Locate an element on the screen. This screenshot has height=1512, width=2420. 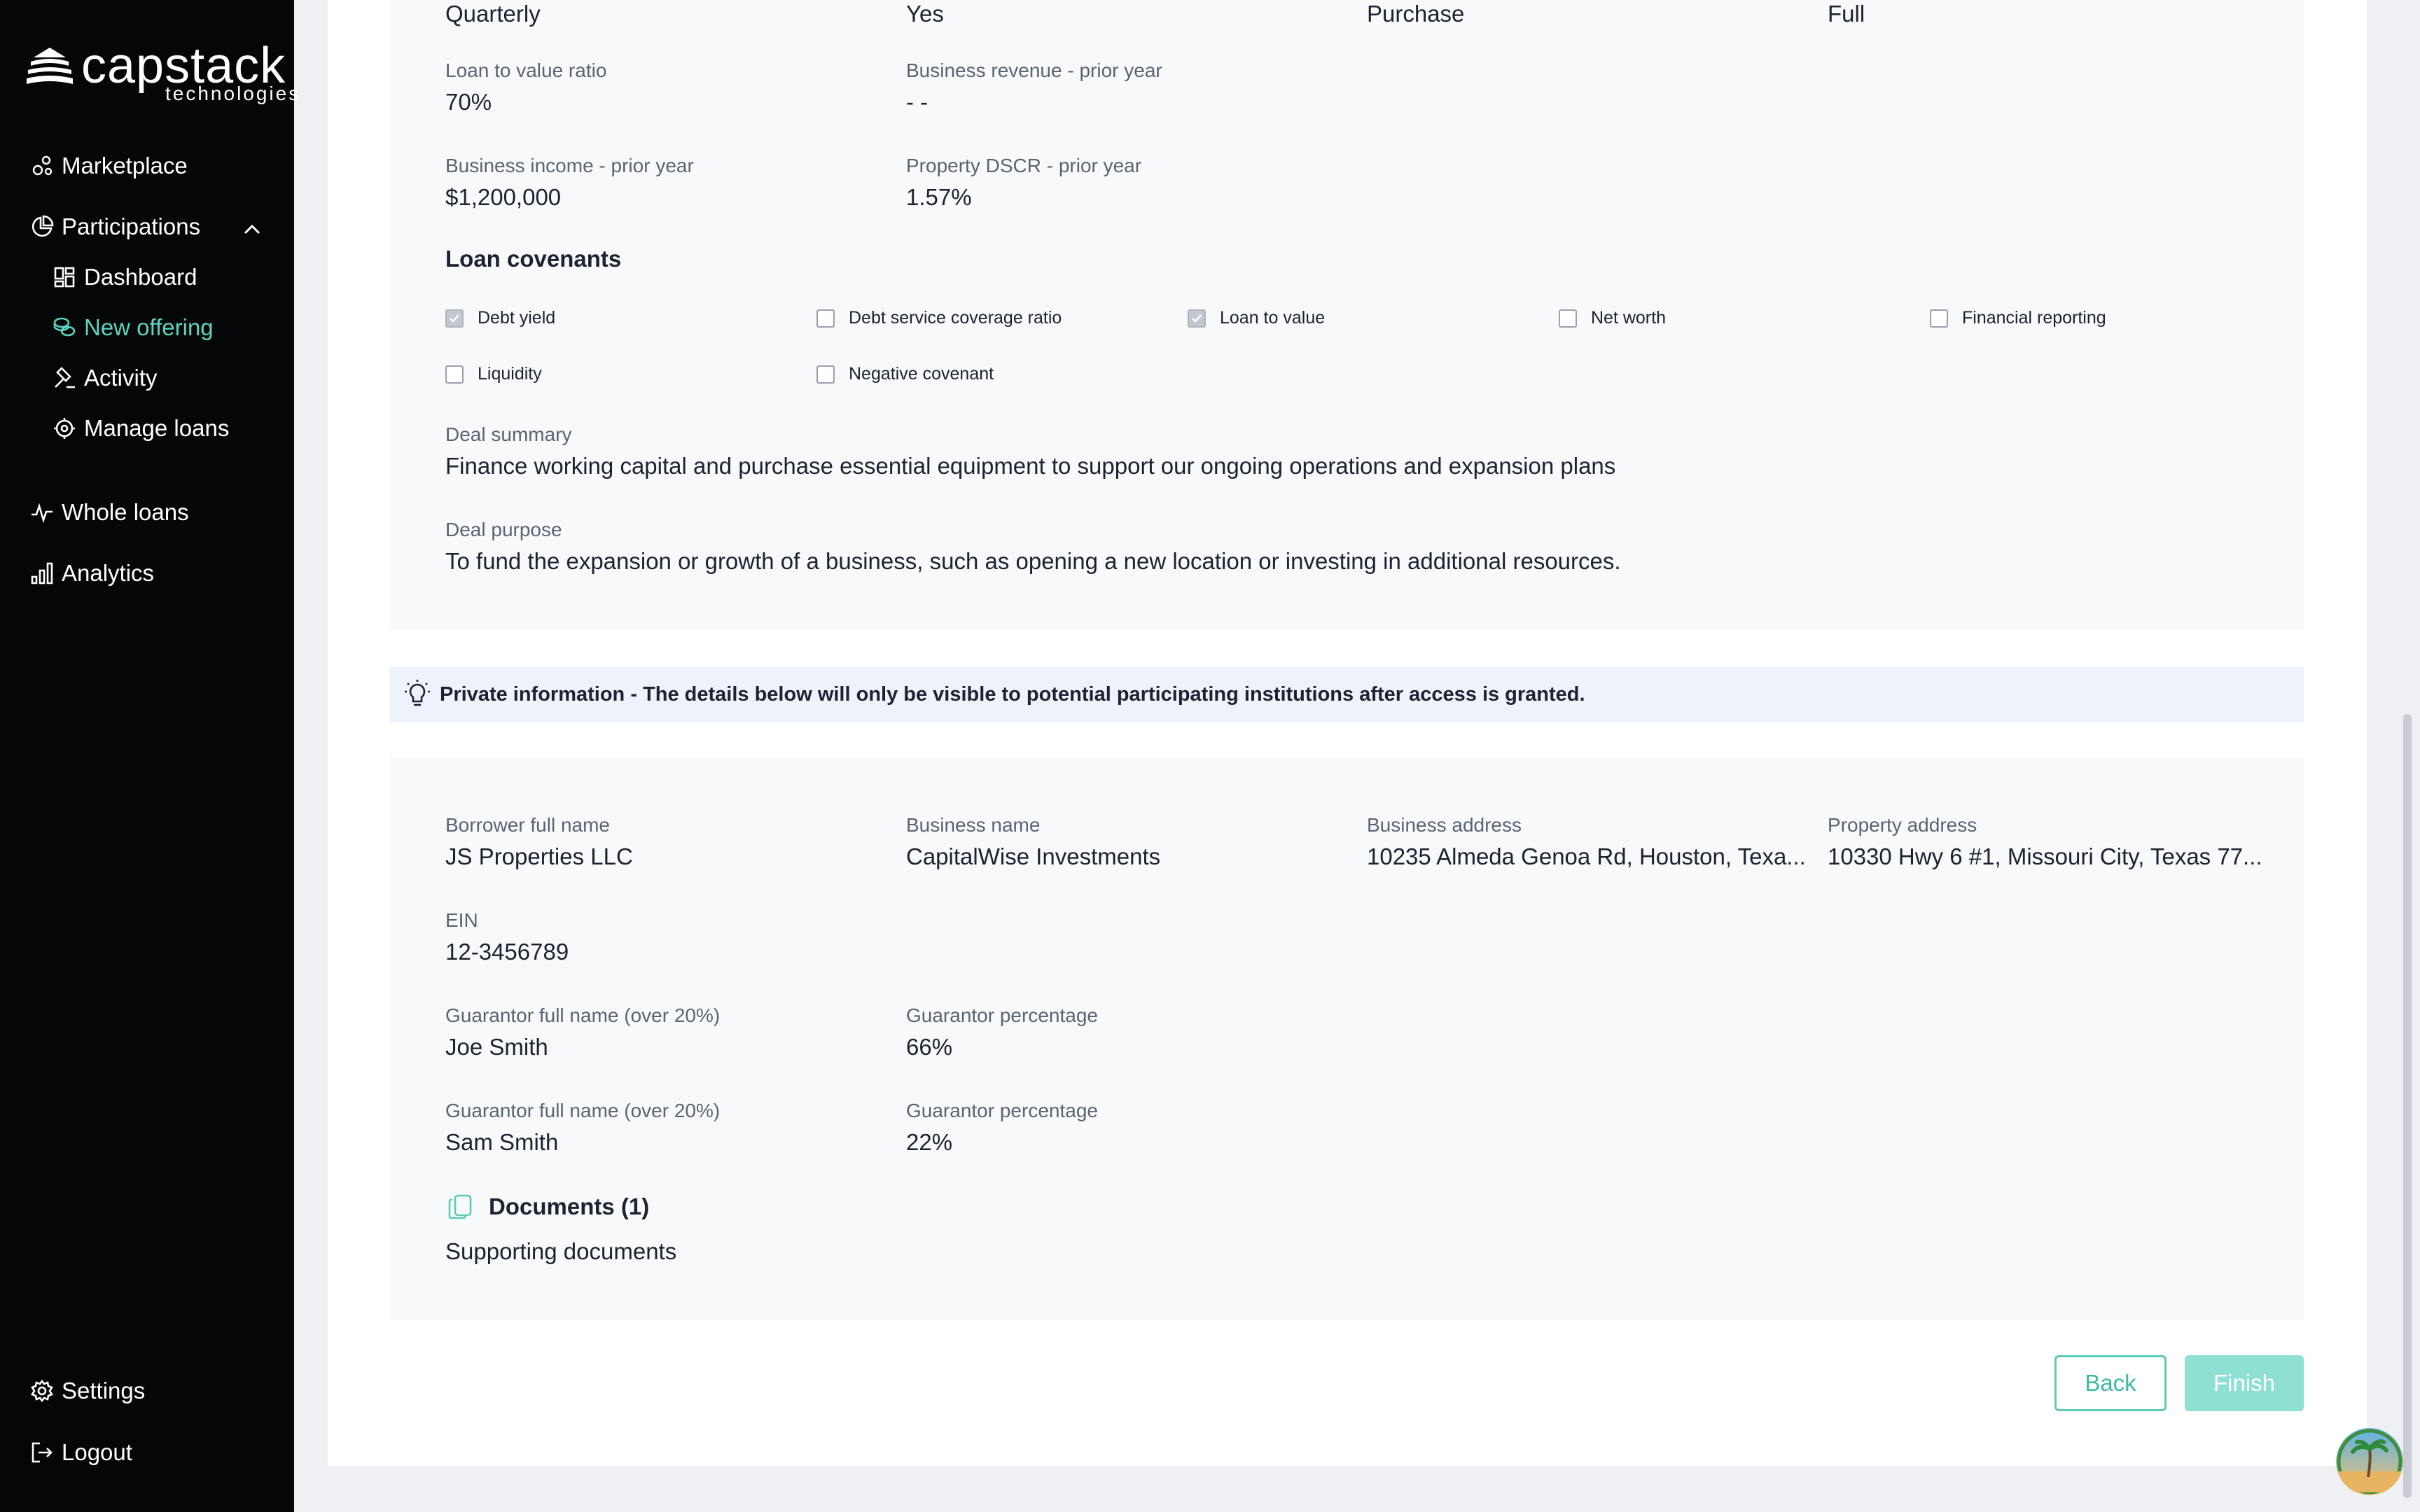
documents-icon is located at coordinates (460, 1206).